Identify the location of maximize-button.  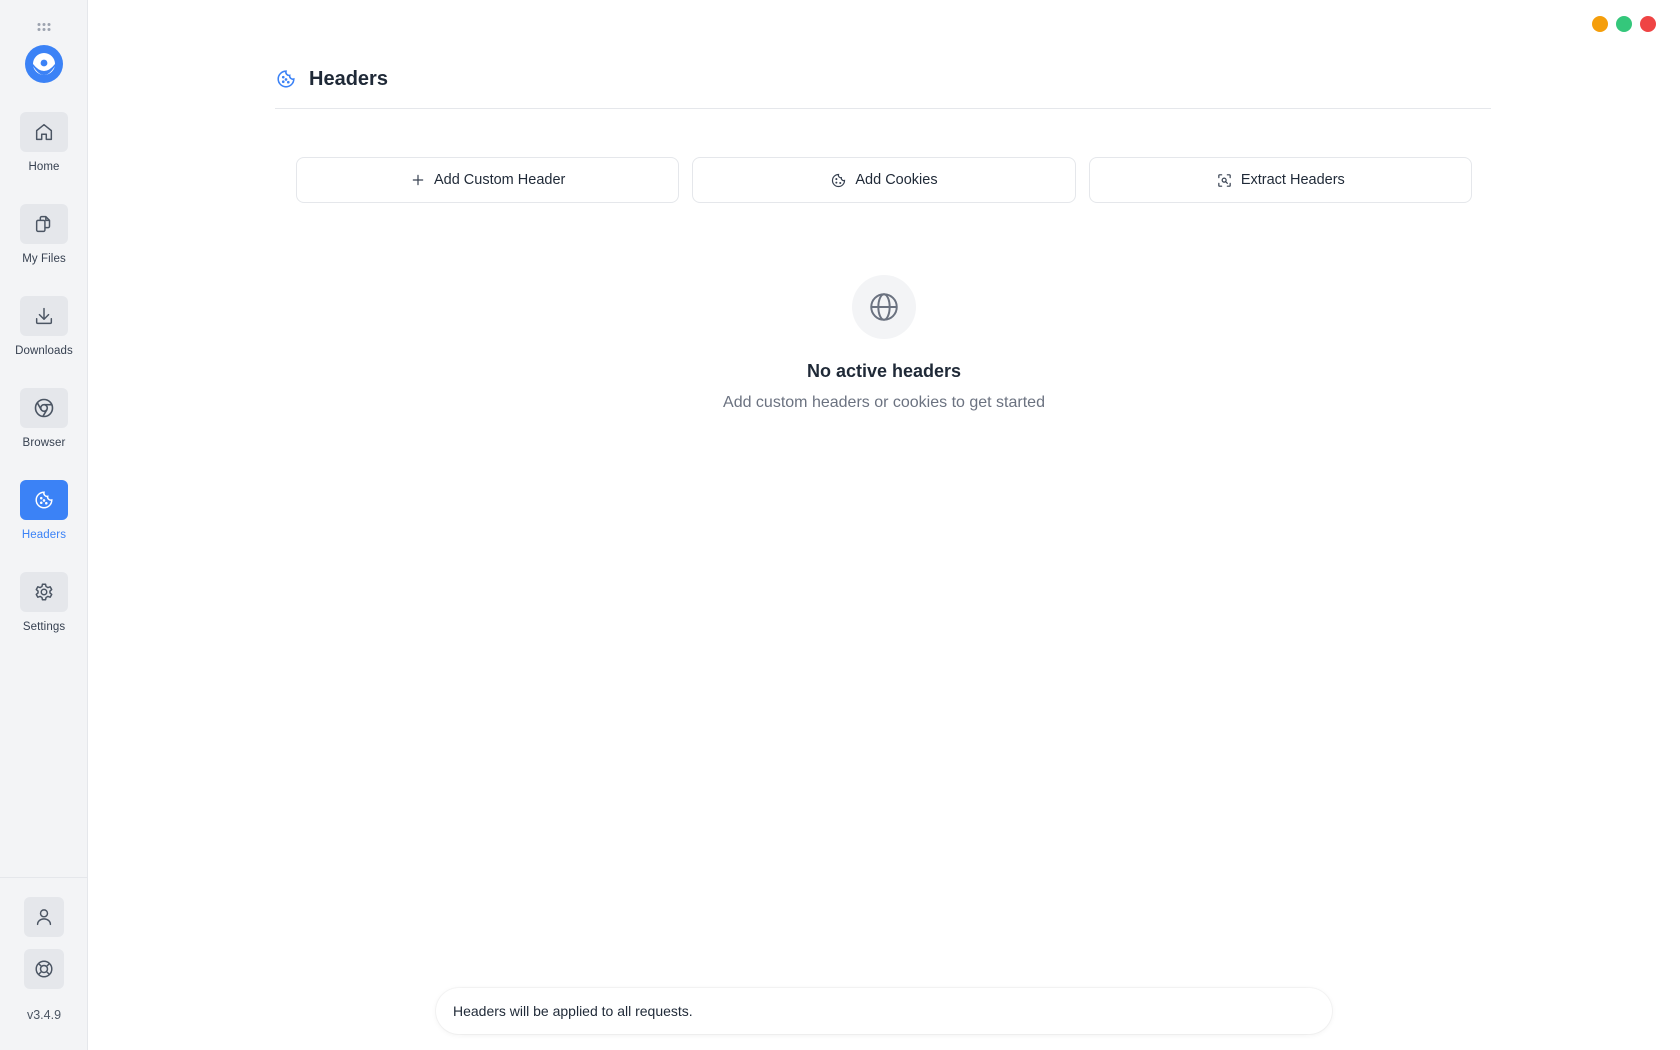
(1624, 24).